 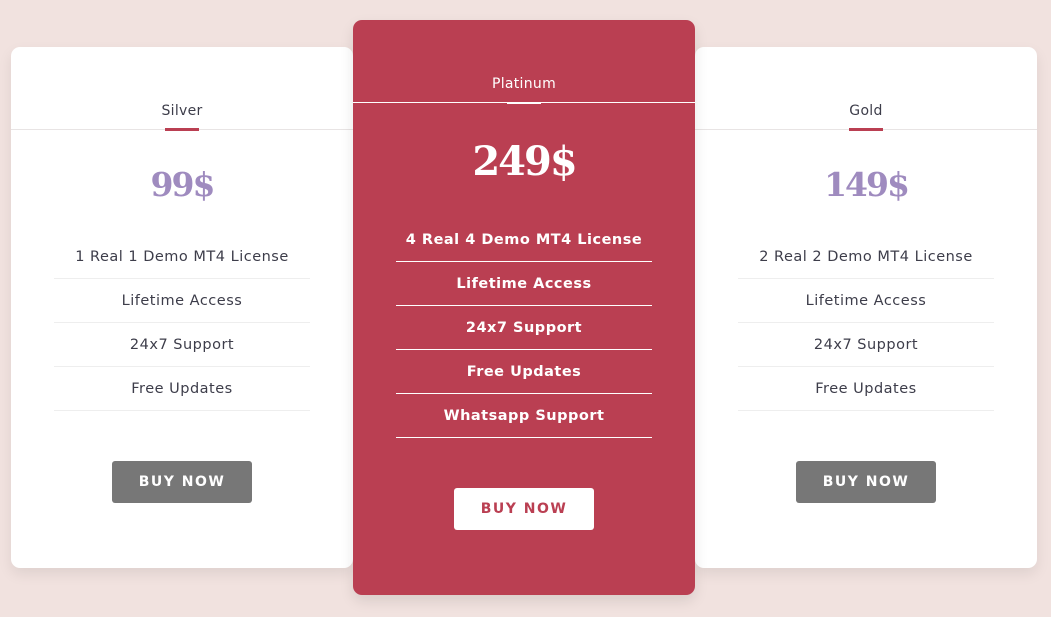 What do you see at coordinates (524, 416) in the screenshot?
I see `feature-item: Whatsapp Support` at bounding box center [524, 416].